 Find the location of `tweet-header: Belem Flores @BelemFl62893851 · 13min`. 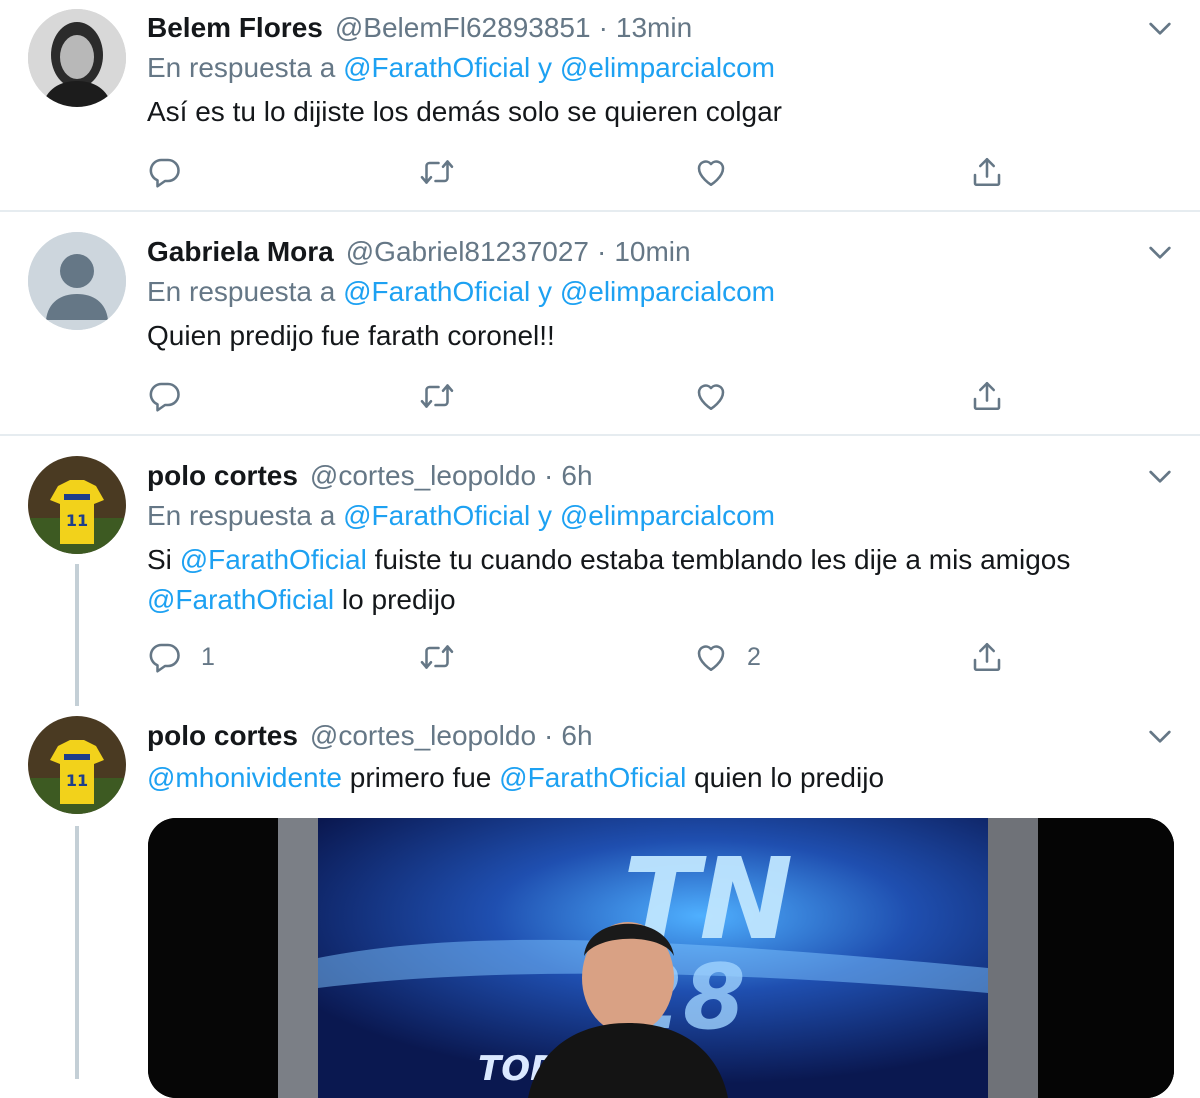

tweet-header: Belem Flores @BelemFl62893851 · 13min is located at coordinates (419, 28).